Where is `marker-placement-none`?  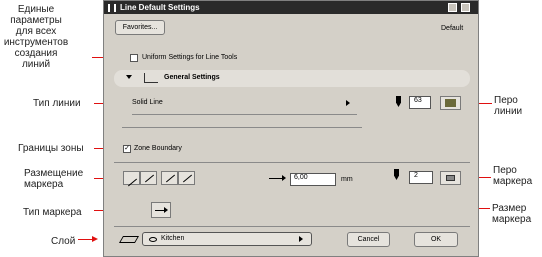
marker-placement-none is located at coordinates (131, 179).